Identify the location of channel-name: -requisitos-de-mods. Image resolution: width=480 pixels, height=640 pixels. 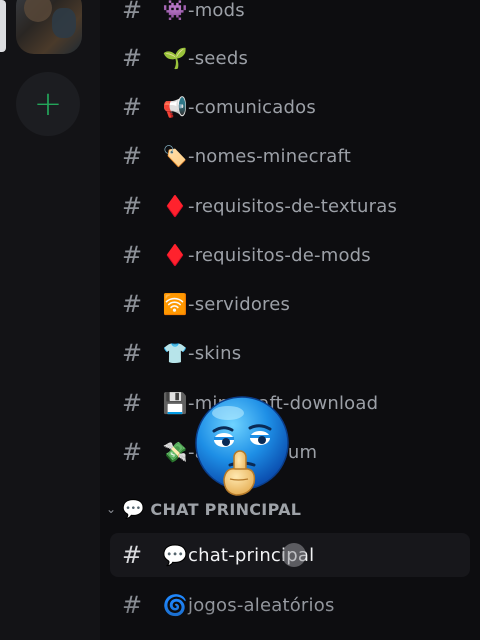
(279, 255).